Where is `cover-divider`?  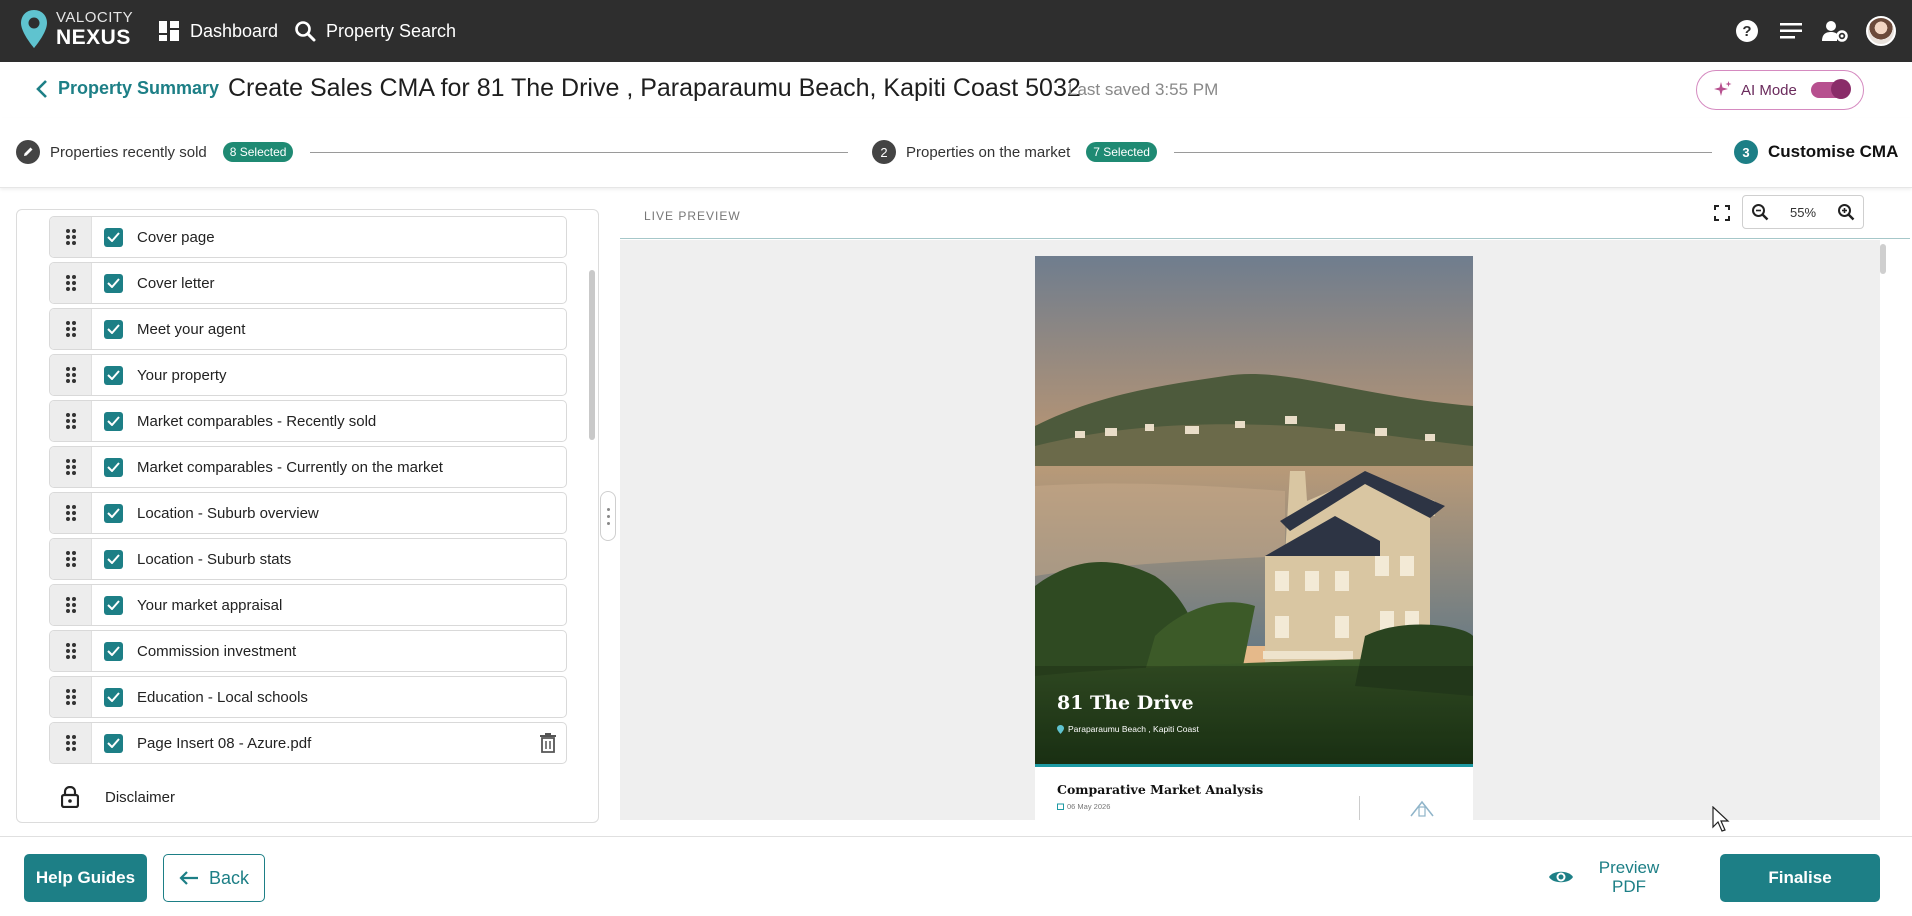
cover-divider is located at coordinates (1254, 765).